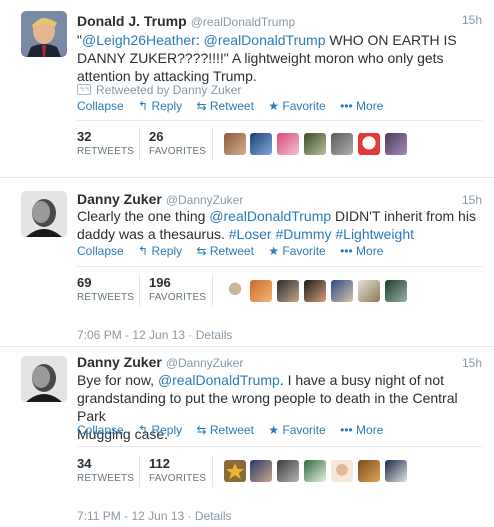 This screenshot has height=527, width=494. What do you see at coordinates (374, 234) in the screenshot?
I see `hashtag-link: #Lightweight` at bounding box center [374, 234].